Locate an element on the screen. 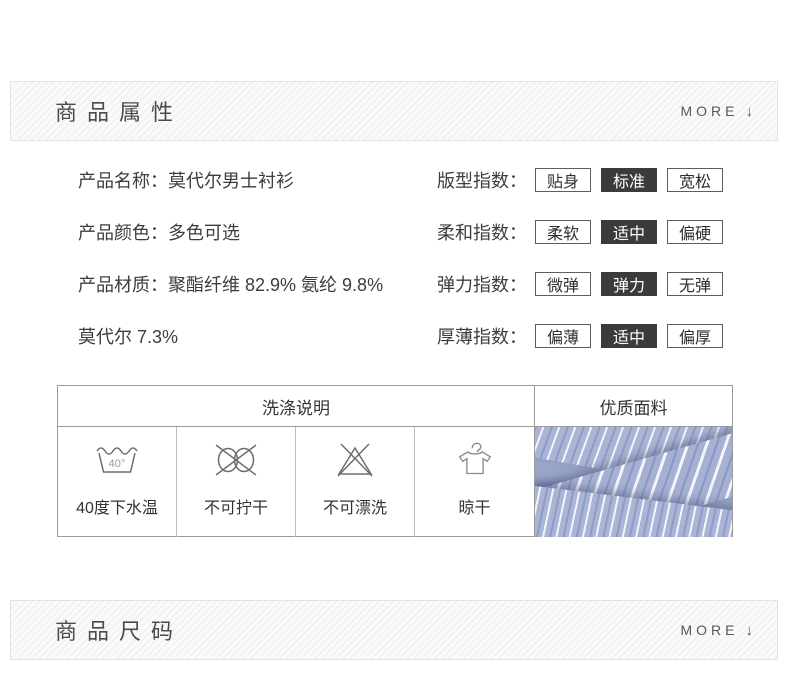 The image size is (790, 685). thickness-option-thick: 偏厚 is located at coordinates (695, 336).